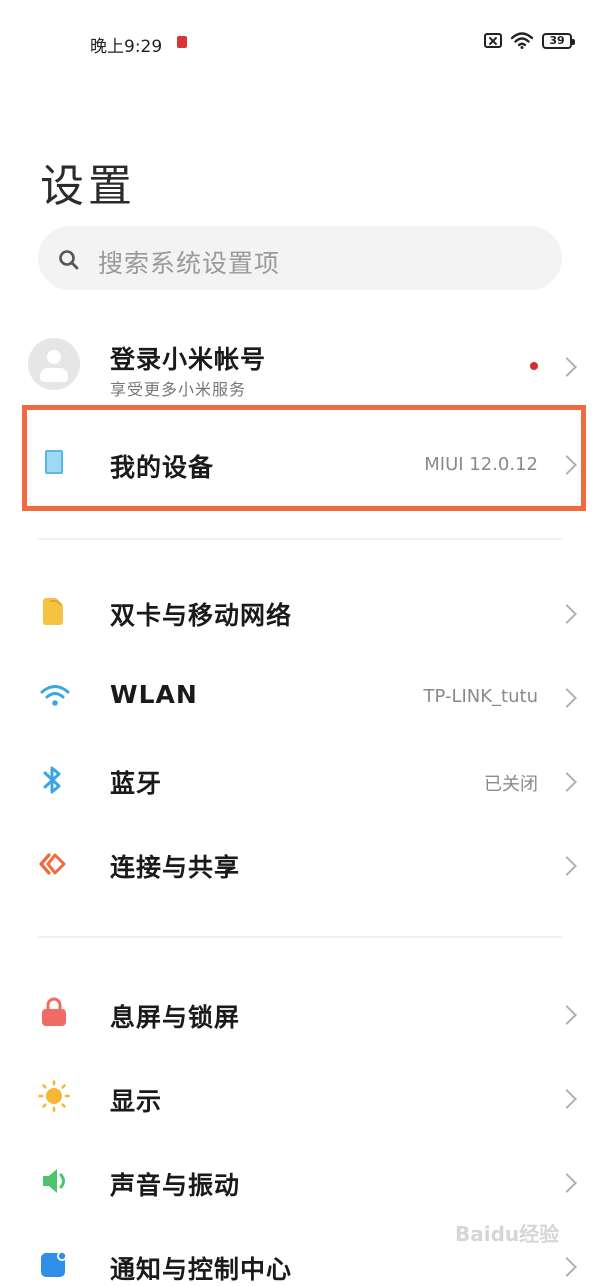  I want to click on wlan-network-name: TP-LINK_tutu, so click(481, 696).